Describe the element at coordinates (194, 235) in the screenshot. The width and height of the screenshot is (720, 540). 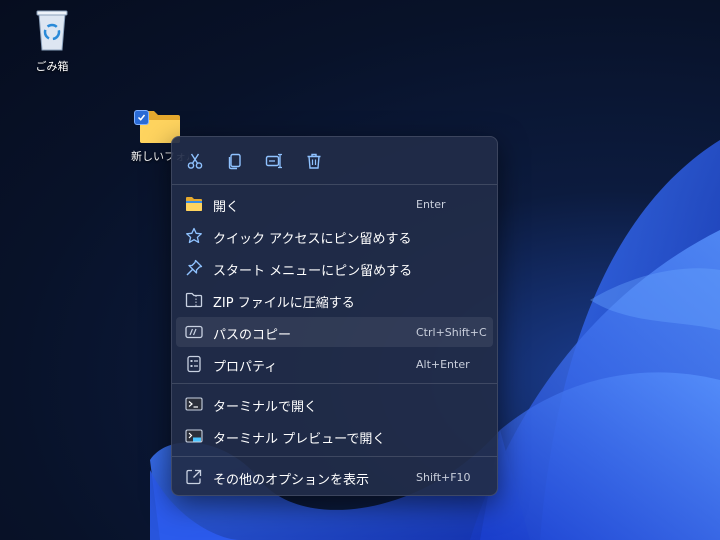
I see `star-icon` at that location.